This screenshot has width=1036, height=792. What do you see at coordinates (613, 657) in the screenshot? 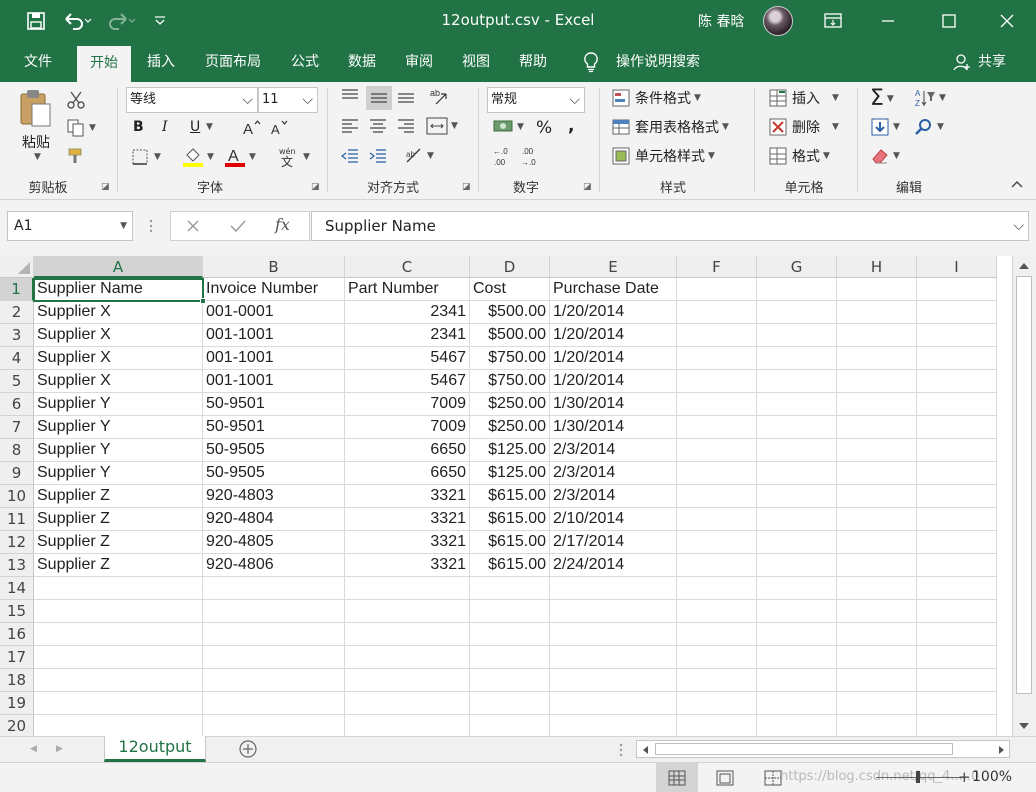
I see `cell-e17` at bounding box center [613, 657].